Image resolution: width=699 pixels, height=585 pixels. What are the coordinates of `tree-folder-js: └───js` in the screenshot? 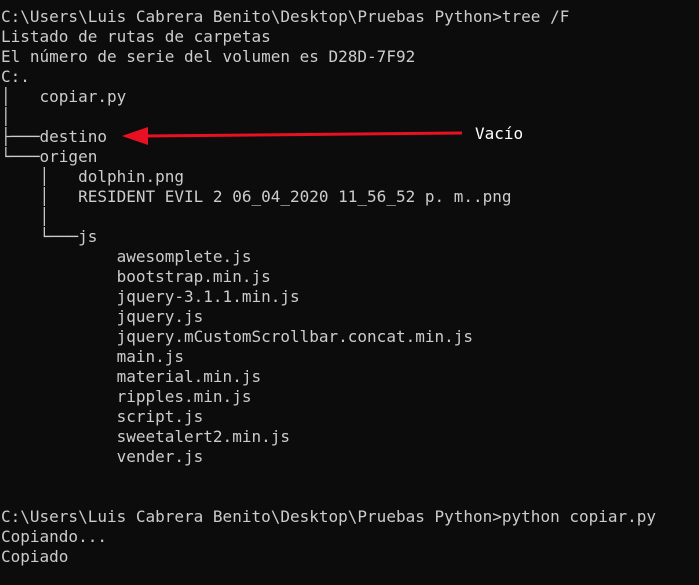 It's located at (49, 236).